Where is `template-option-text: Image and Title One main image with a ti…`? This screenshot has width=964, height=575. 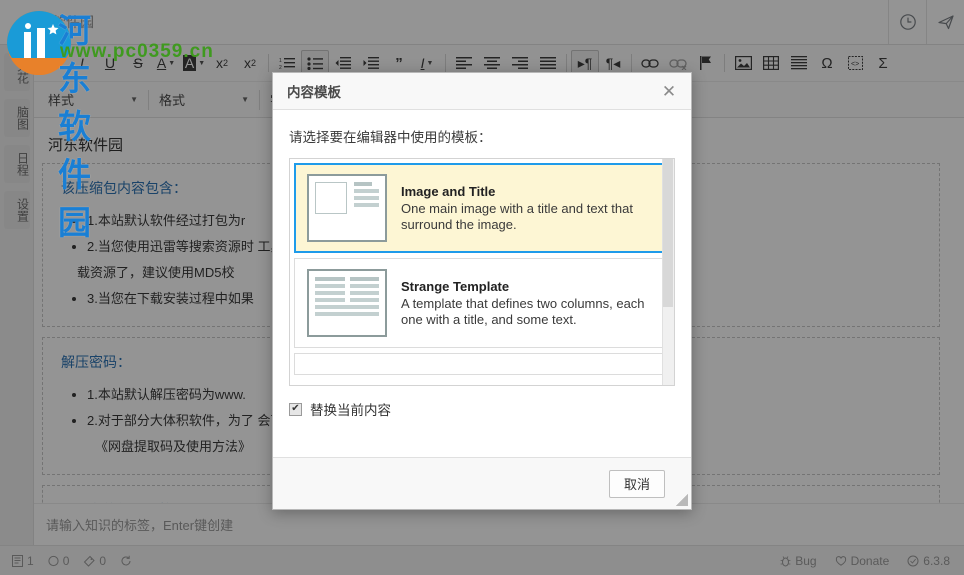
template-option-text: Image and Title One main image with a ti… is located at coordinates (528, 208).